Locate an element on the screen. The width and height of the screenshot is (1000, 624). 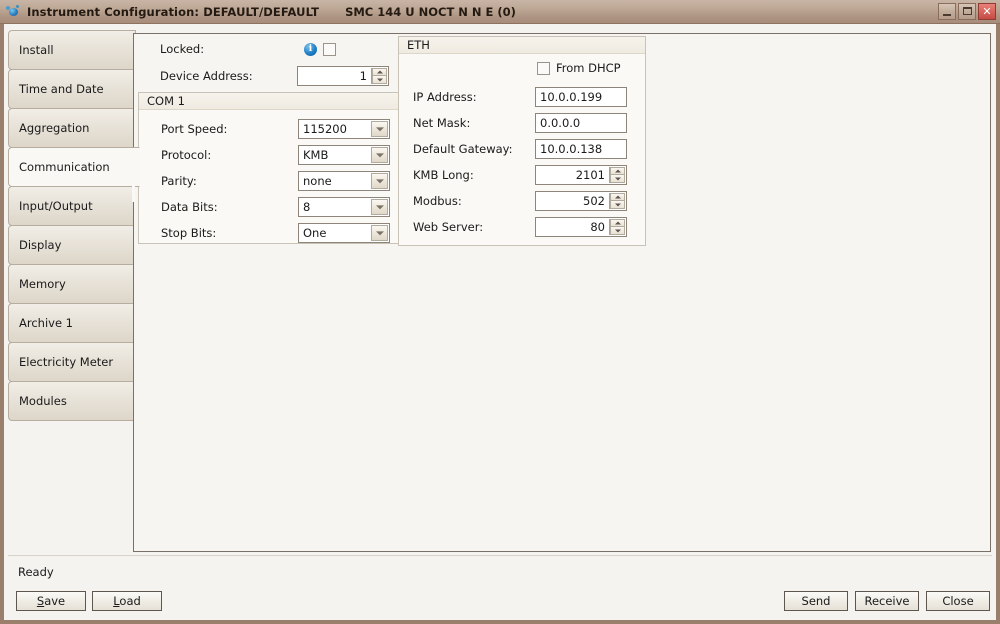
web-server-spinner: 80 is located at coordinates (581, 227).